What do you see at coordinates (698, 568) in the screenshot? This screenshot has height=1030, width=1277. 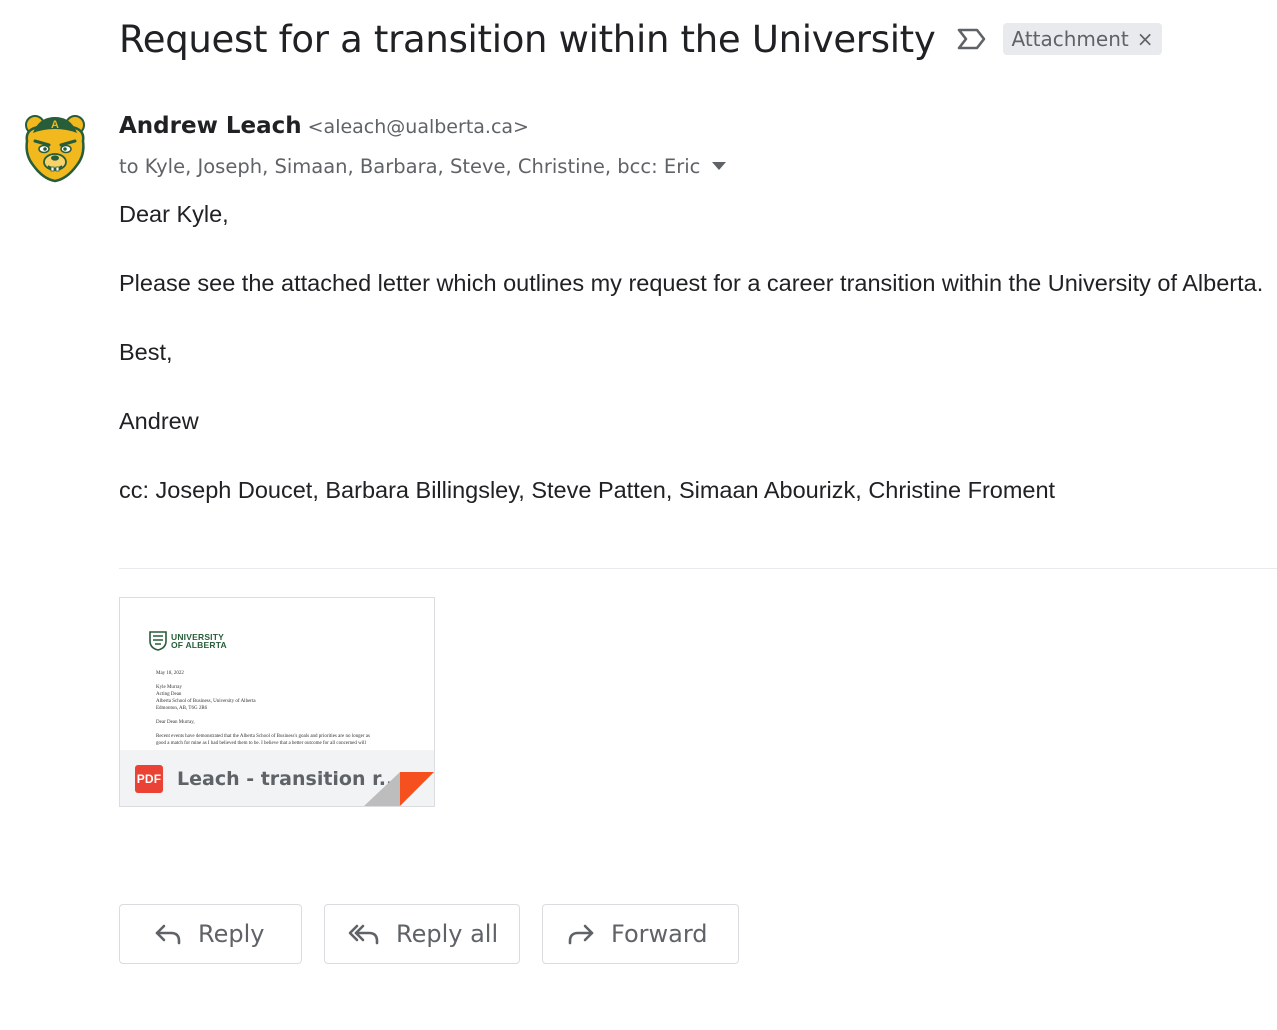 I see `attachments-divider` at bounding box center [698, 568].